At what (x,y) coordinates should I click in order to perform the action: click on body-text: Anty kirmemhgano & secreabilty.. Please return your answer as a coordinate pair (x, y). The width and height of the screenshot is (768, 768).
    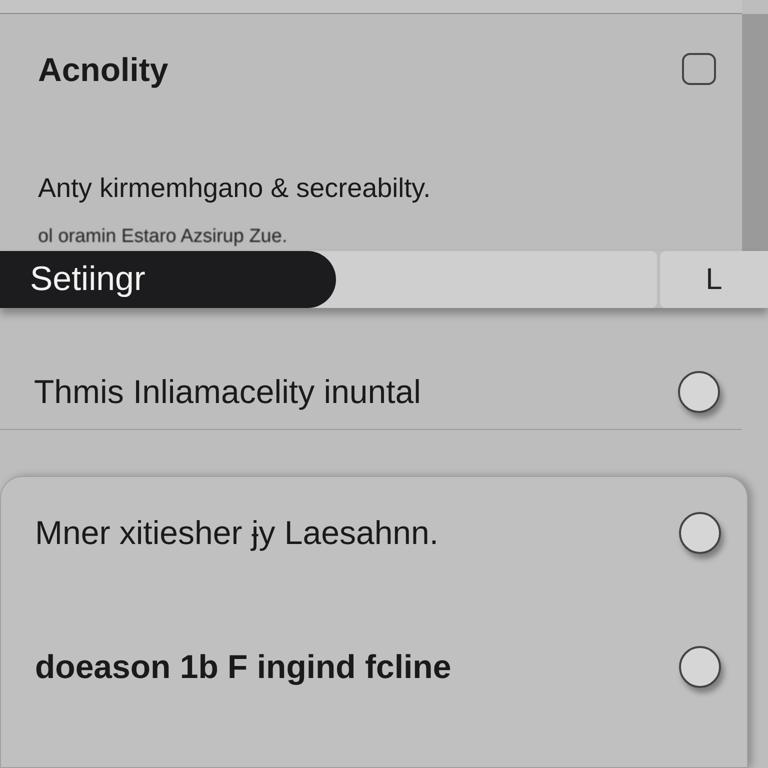
    Looking at the image, I should click on (235, 189).